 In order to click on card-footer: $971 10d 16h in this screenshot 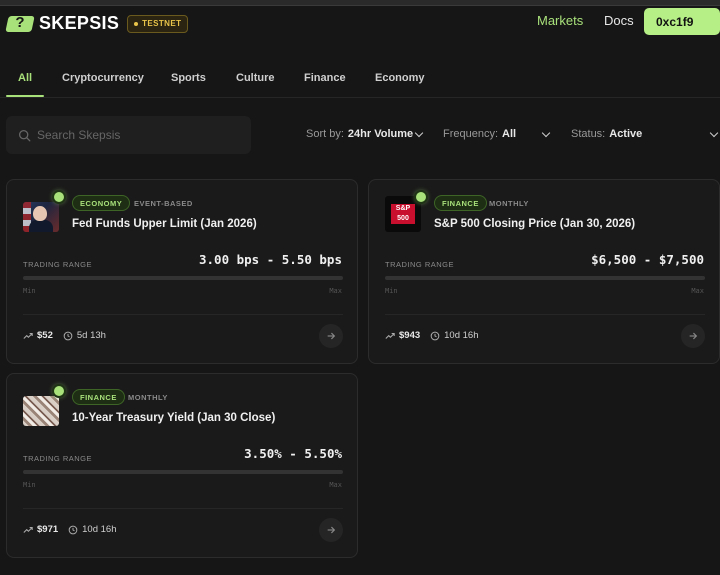, I will do `click(69, 529)`.